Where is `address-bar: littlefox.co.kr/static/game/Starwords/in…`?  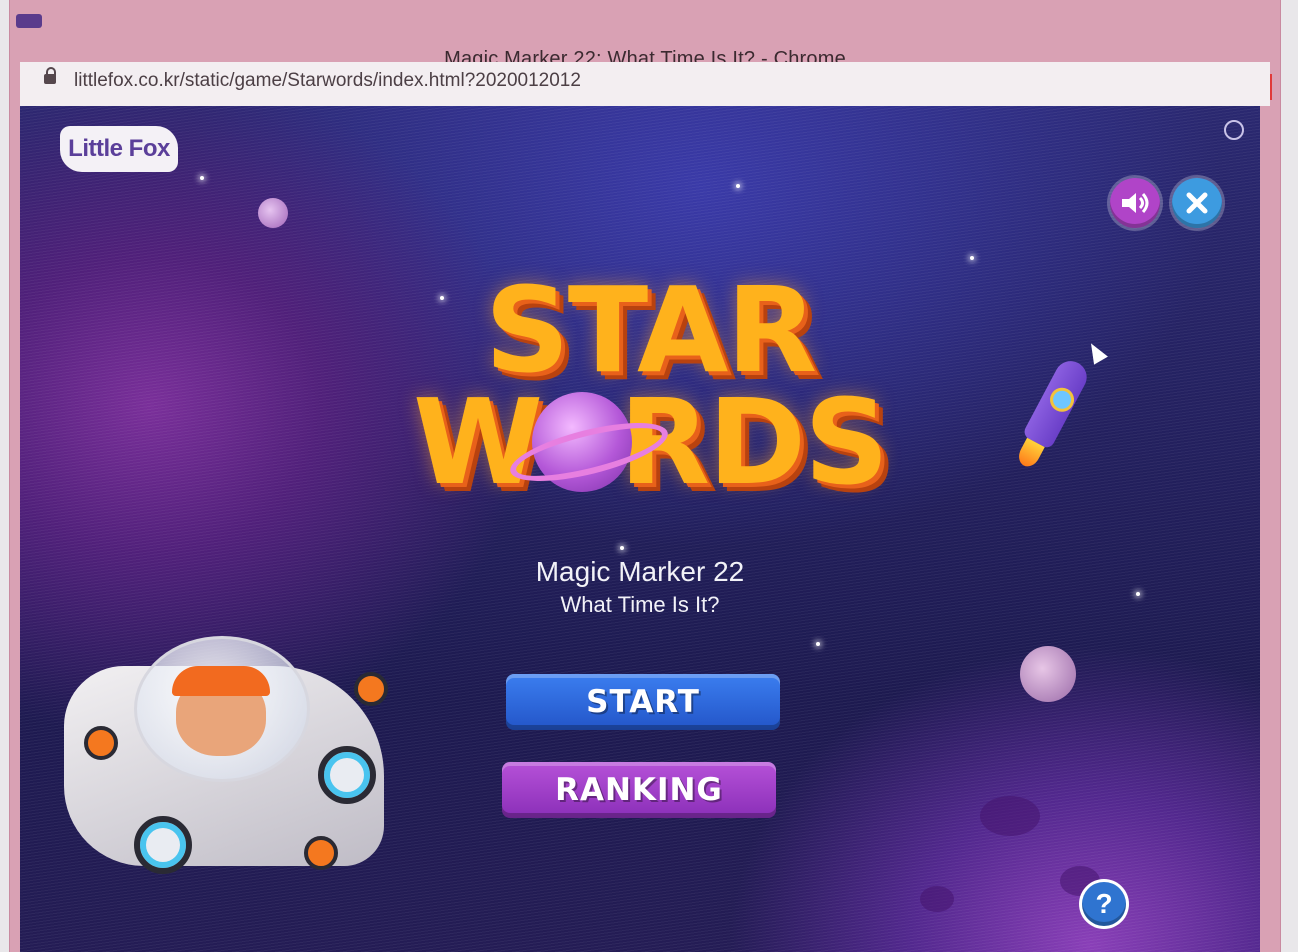 address-bar: littlefox.co.kr/static/game/Starwords/in… is located at coordinates (645, 84).